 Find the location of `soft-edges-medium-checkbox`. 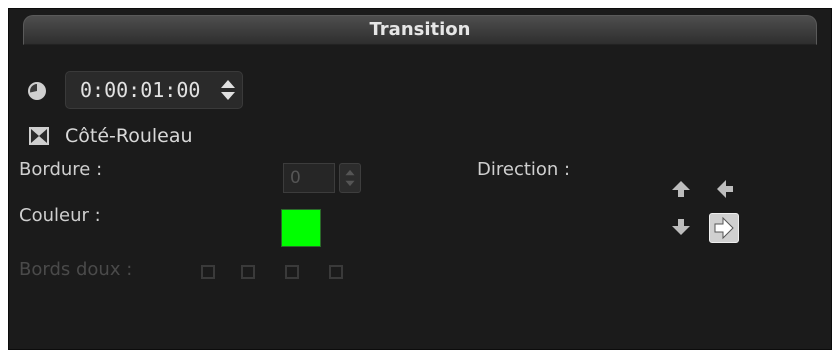

soft-edges-medium-checkbox is located at coordinates (292, 272).